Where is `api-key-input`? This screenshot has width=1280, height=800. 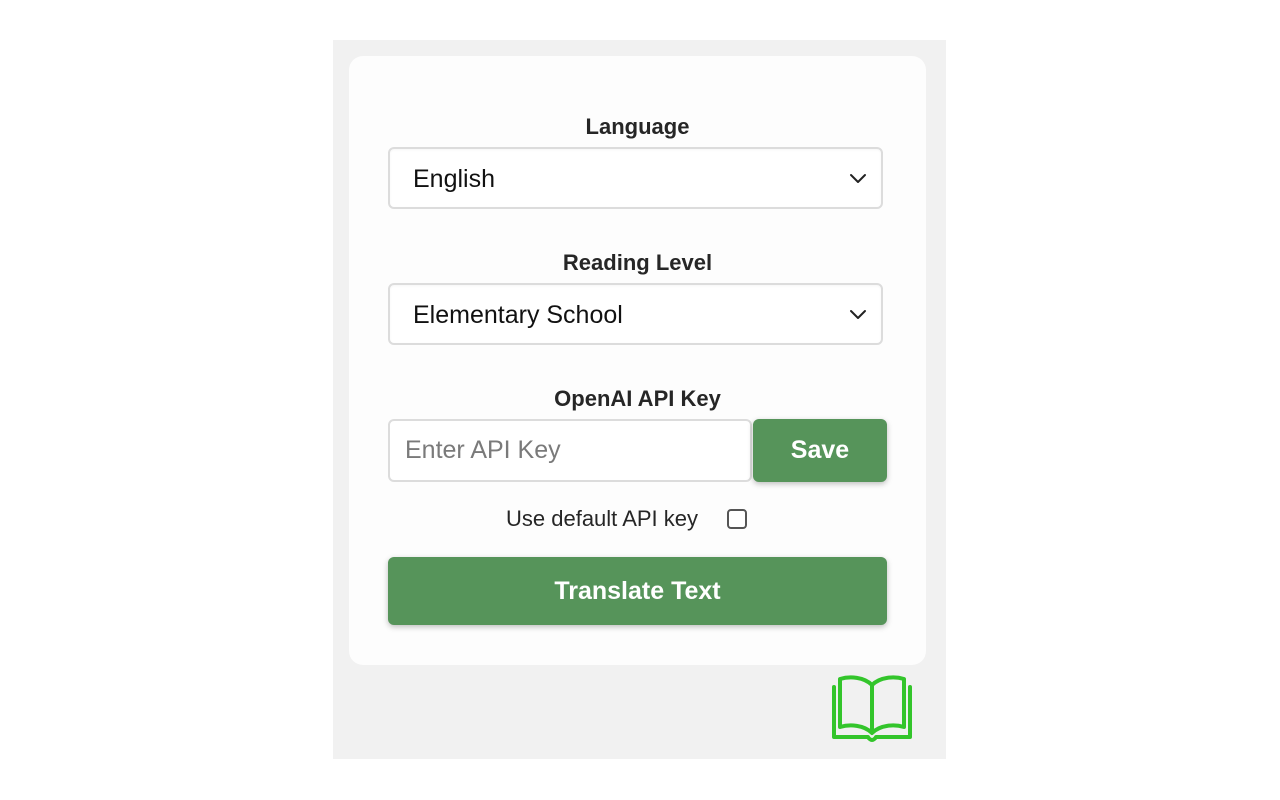 api-key-input is located at coordinates (570, 450).